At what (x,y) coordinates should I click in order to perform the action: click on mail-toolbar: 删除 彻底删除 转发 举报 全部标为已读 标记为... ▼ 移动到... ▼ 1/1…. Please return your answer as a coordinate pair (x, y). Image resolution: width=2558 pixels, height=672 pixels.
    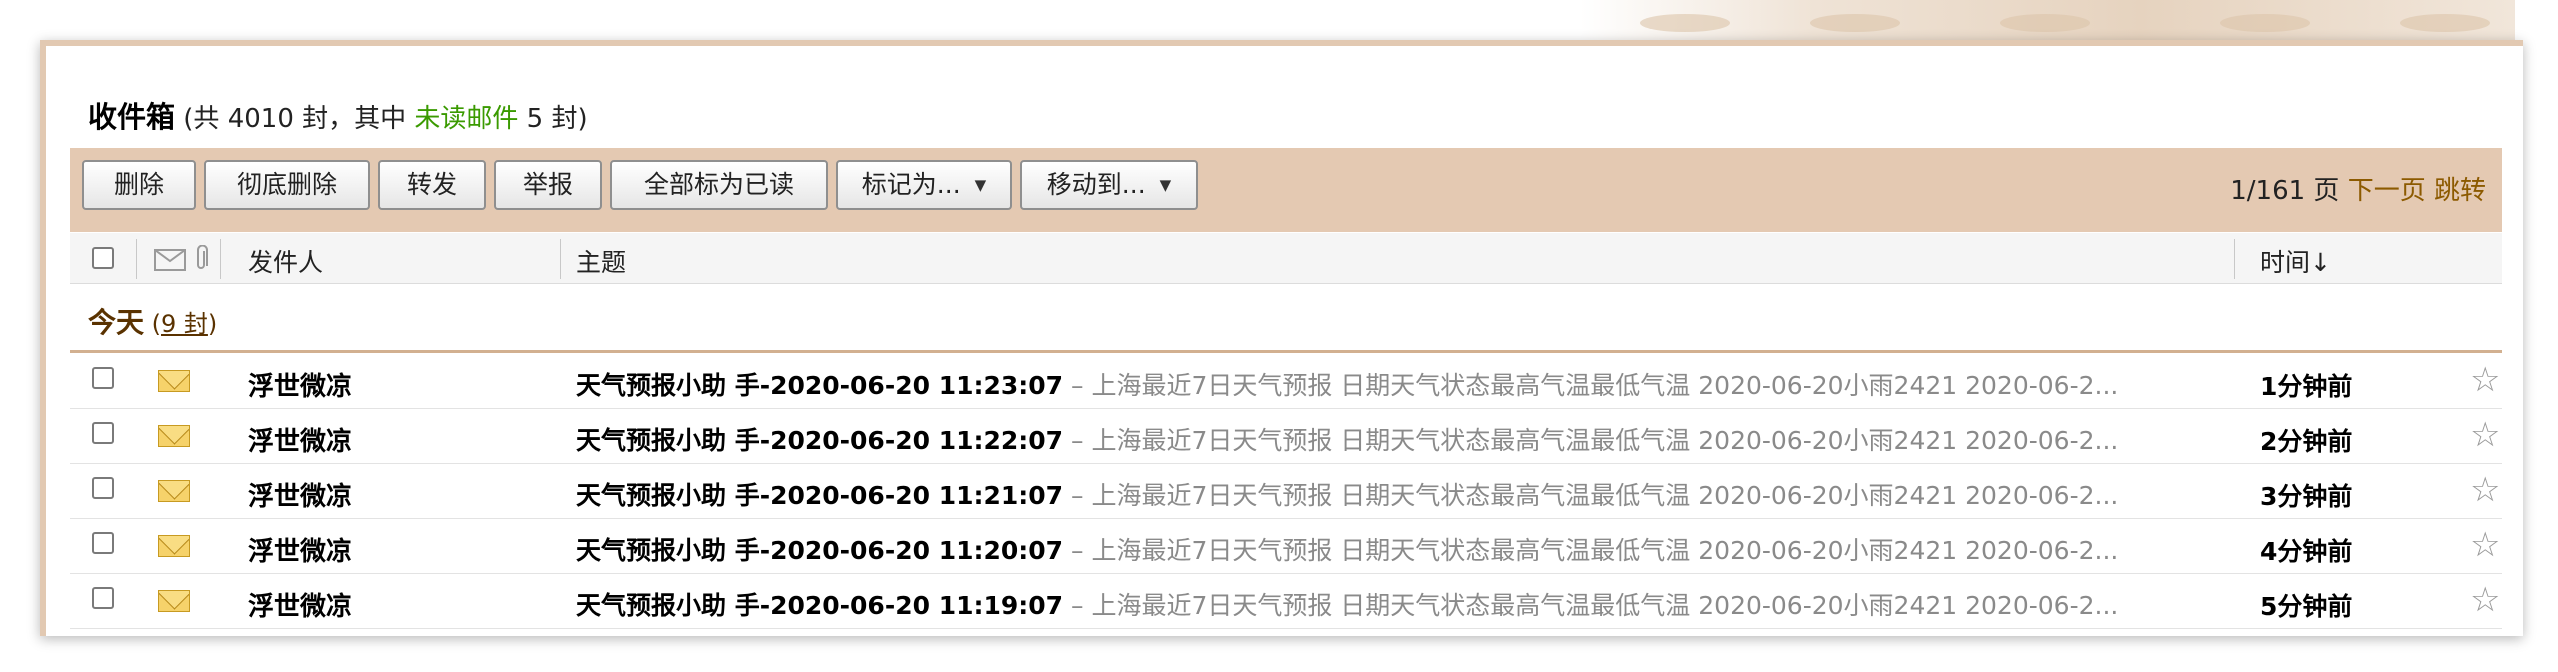
    Looking at the image, I should click on (1286, 190).